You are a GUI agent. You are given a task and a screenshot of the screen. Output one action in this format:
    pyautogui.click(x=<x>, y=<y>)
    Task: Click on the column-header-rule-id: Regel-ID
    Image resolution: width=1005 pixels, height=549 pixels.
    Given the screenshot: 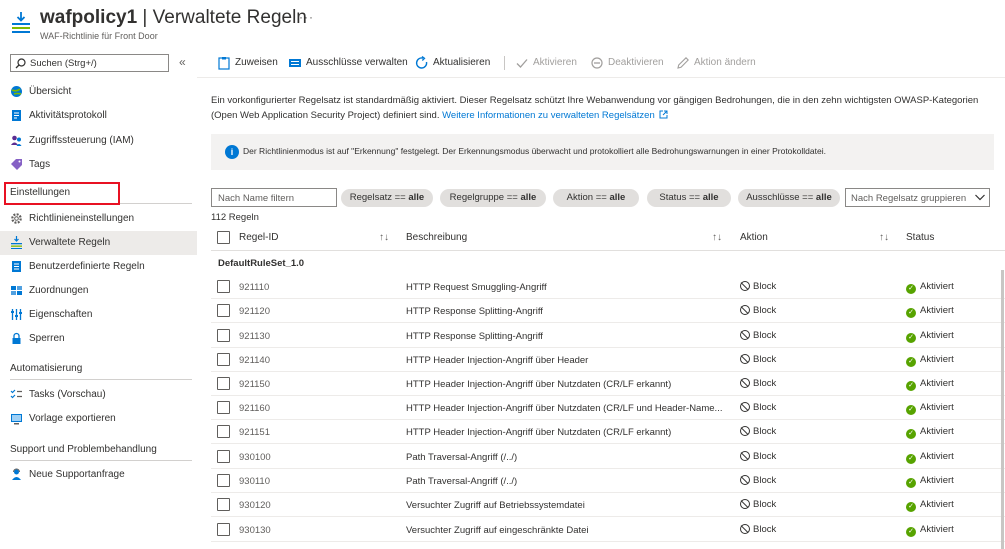 What is the action you would take?
    pyautogui.click(x=258, y=237)
    